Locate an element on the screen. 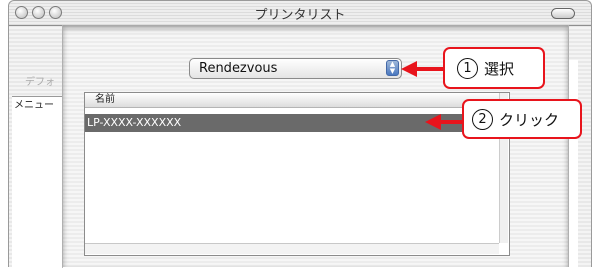 The width and height of the screenshot is (592, 268). background-label: デフォ is located at coordinates (40, 82).